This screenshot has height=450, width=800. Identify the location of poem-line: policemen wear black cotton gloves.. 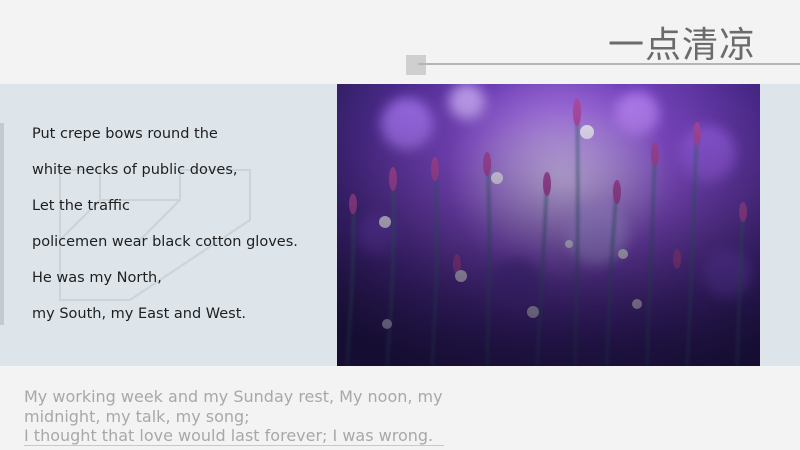
(165, 242).